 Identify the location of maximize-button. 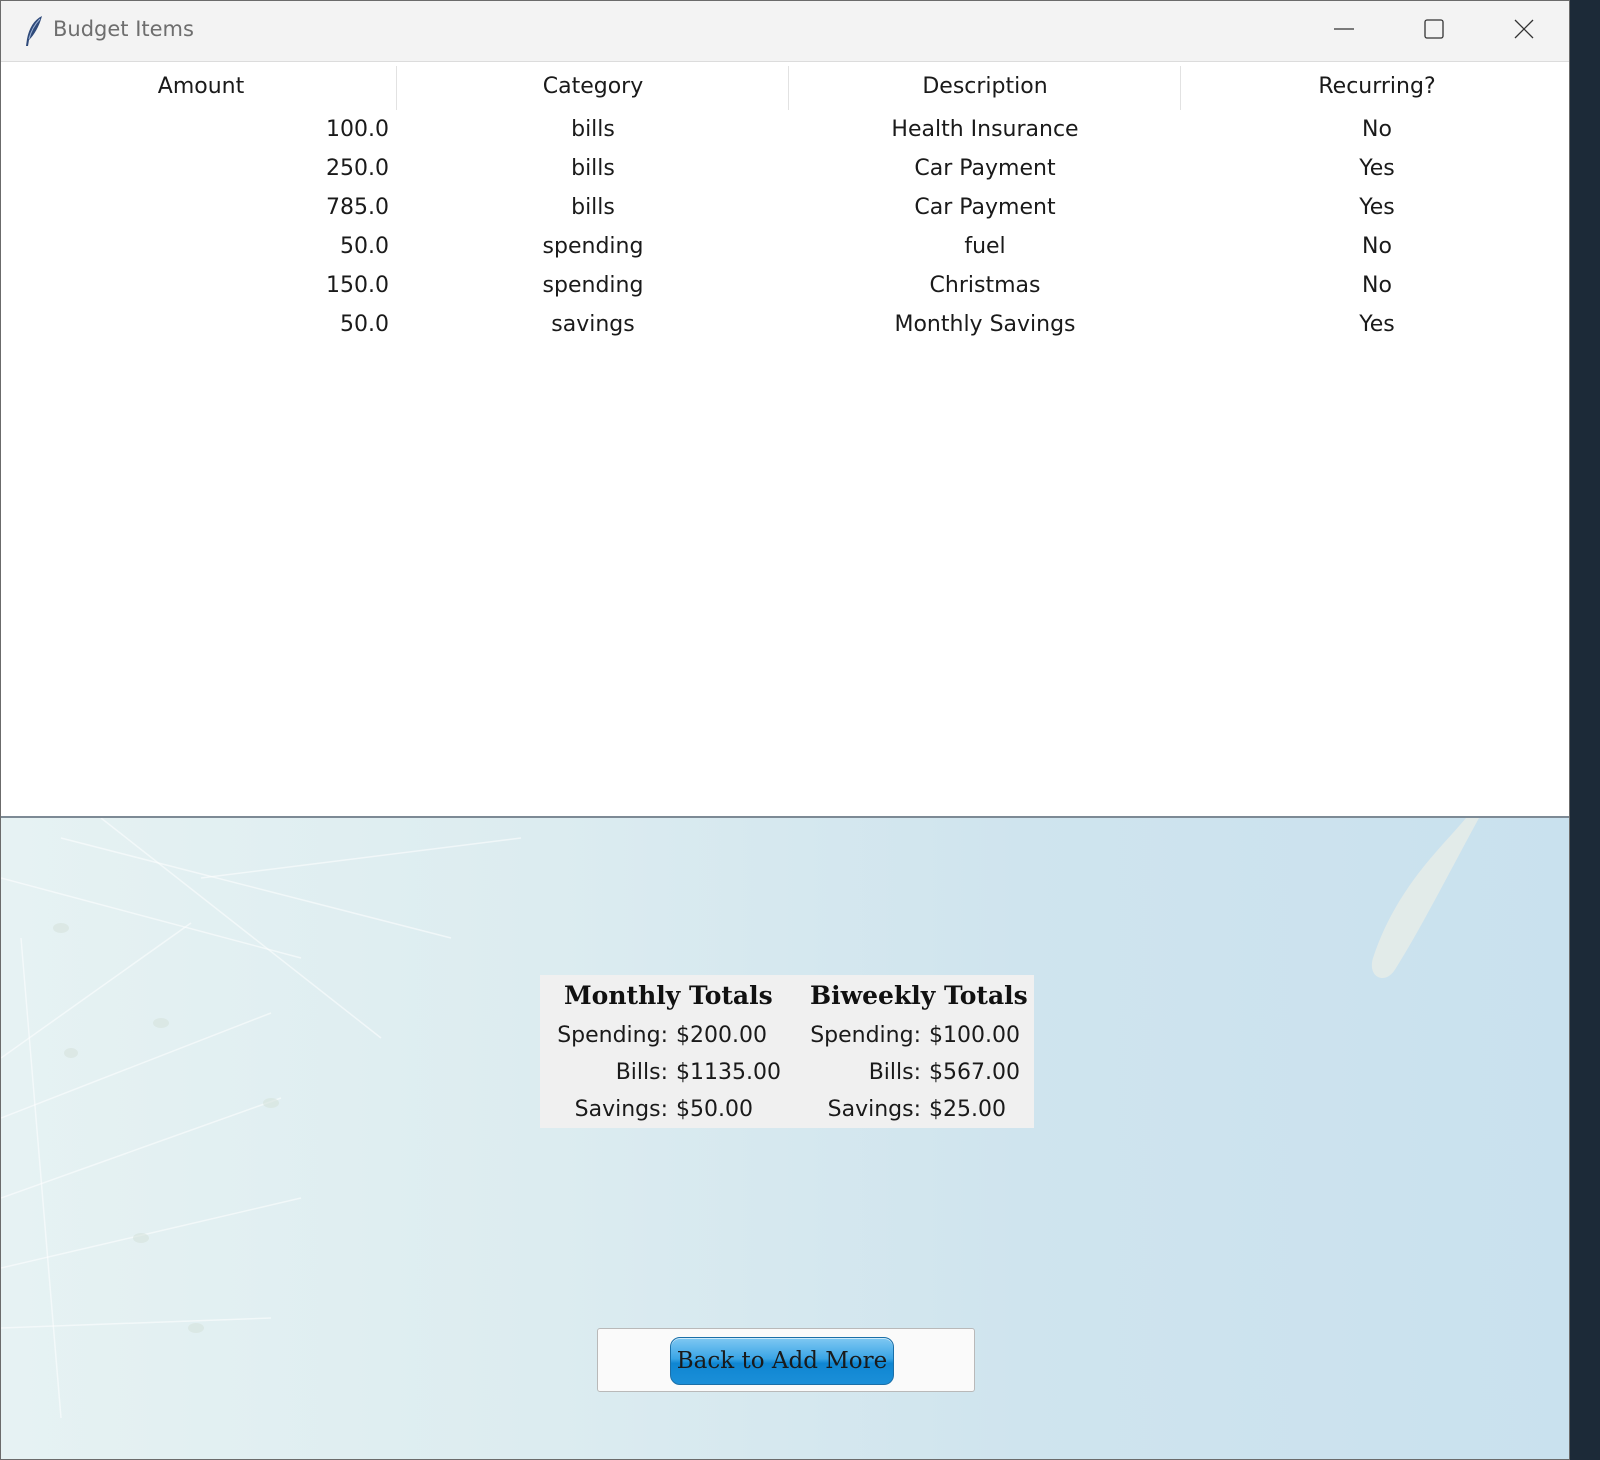
(1434, 31).